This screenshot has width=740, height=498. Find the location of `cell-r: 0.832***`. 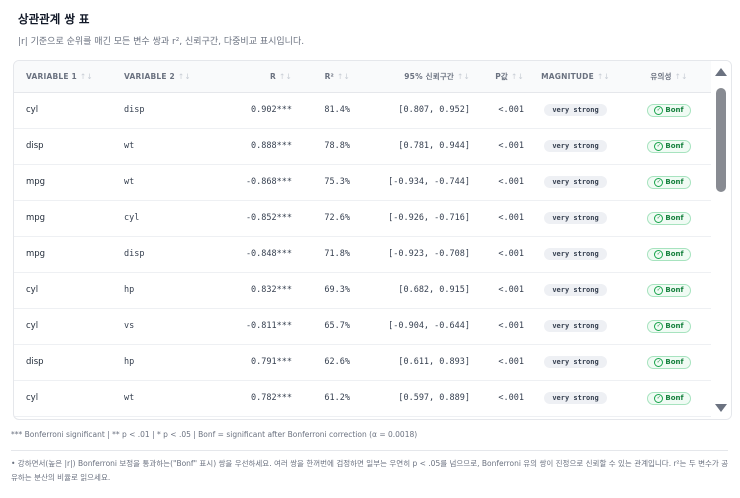

cell-r: 0.832*** is located at coordinates (248, 290).